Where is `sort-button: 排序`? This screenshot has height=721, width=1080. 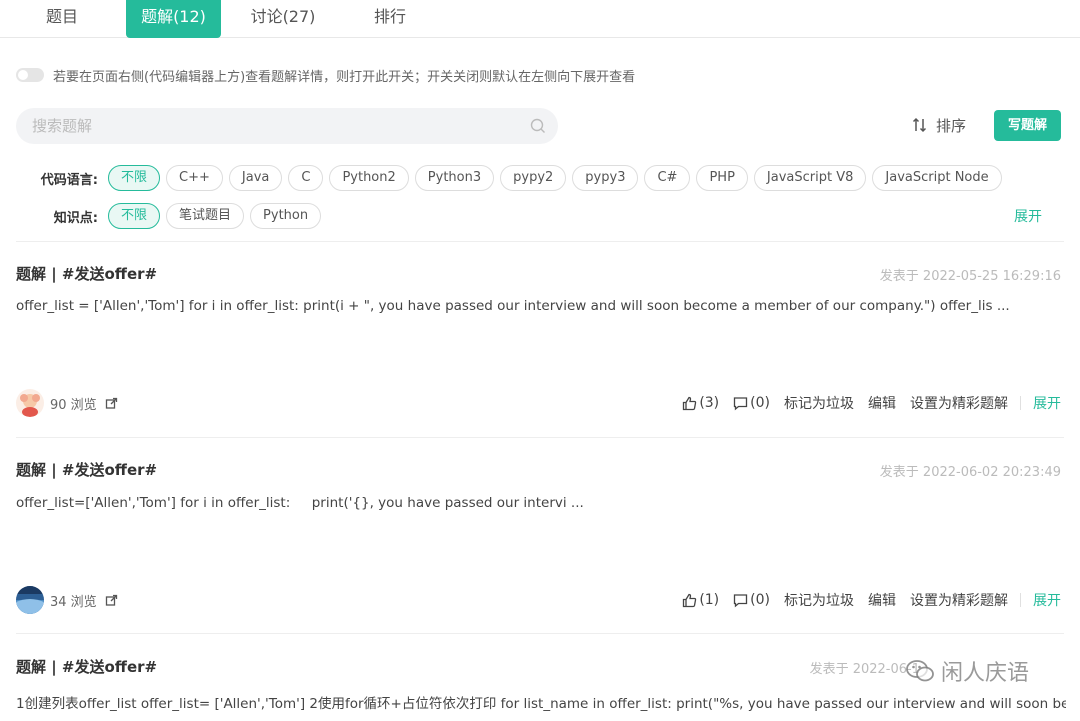
sort-button: 排序 is located at coordinates (939, 125).